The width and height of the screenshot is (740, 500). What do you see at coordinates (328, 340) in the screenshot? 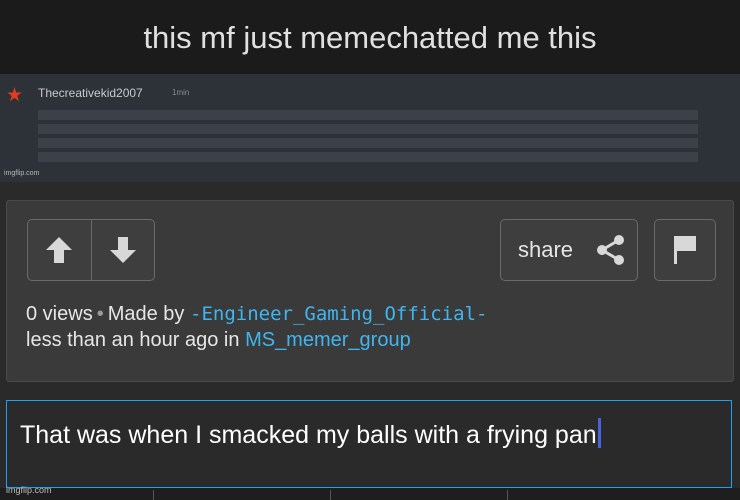
I see `group-link: MS_memer_group` at bounding box center [328, 340].